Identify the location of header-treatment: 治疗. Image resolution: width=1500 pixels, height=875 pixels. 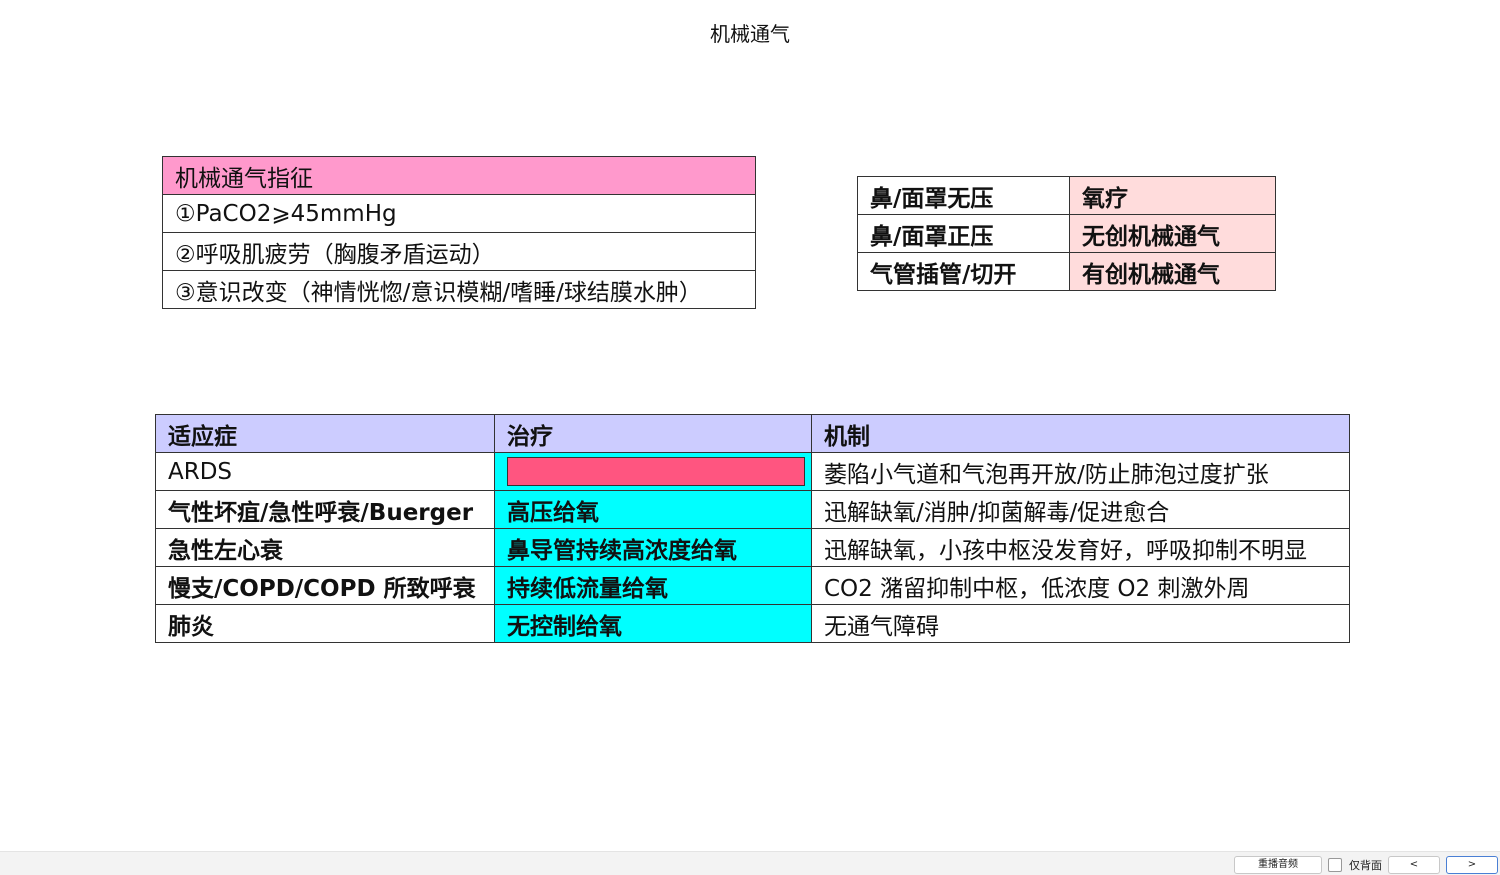
(653, 433).